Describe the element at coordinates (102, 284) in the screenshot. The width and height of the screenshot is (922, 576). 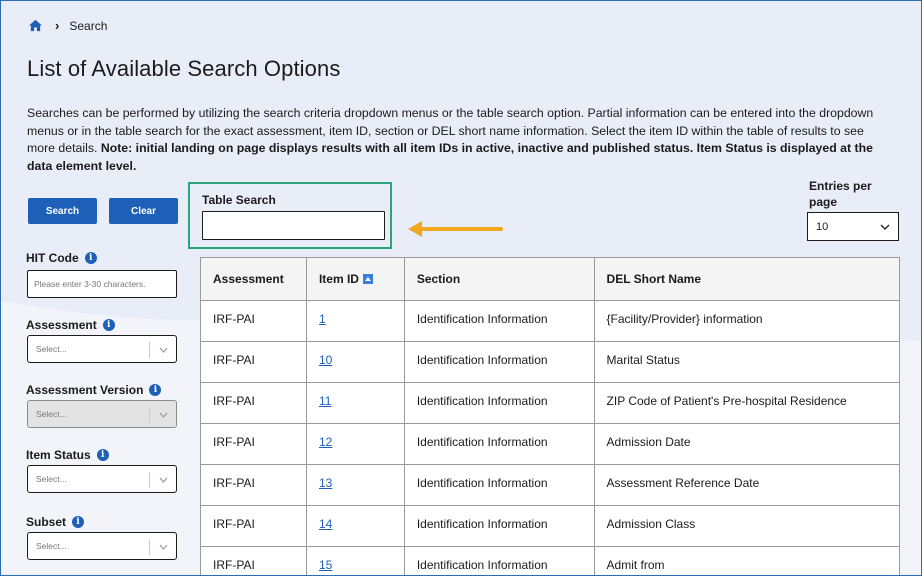
I see `hit-code-input: Please enter 3-30 characters.` at that location.